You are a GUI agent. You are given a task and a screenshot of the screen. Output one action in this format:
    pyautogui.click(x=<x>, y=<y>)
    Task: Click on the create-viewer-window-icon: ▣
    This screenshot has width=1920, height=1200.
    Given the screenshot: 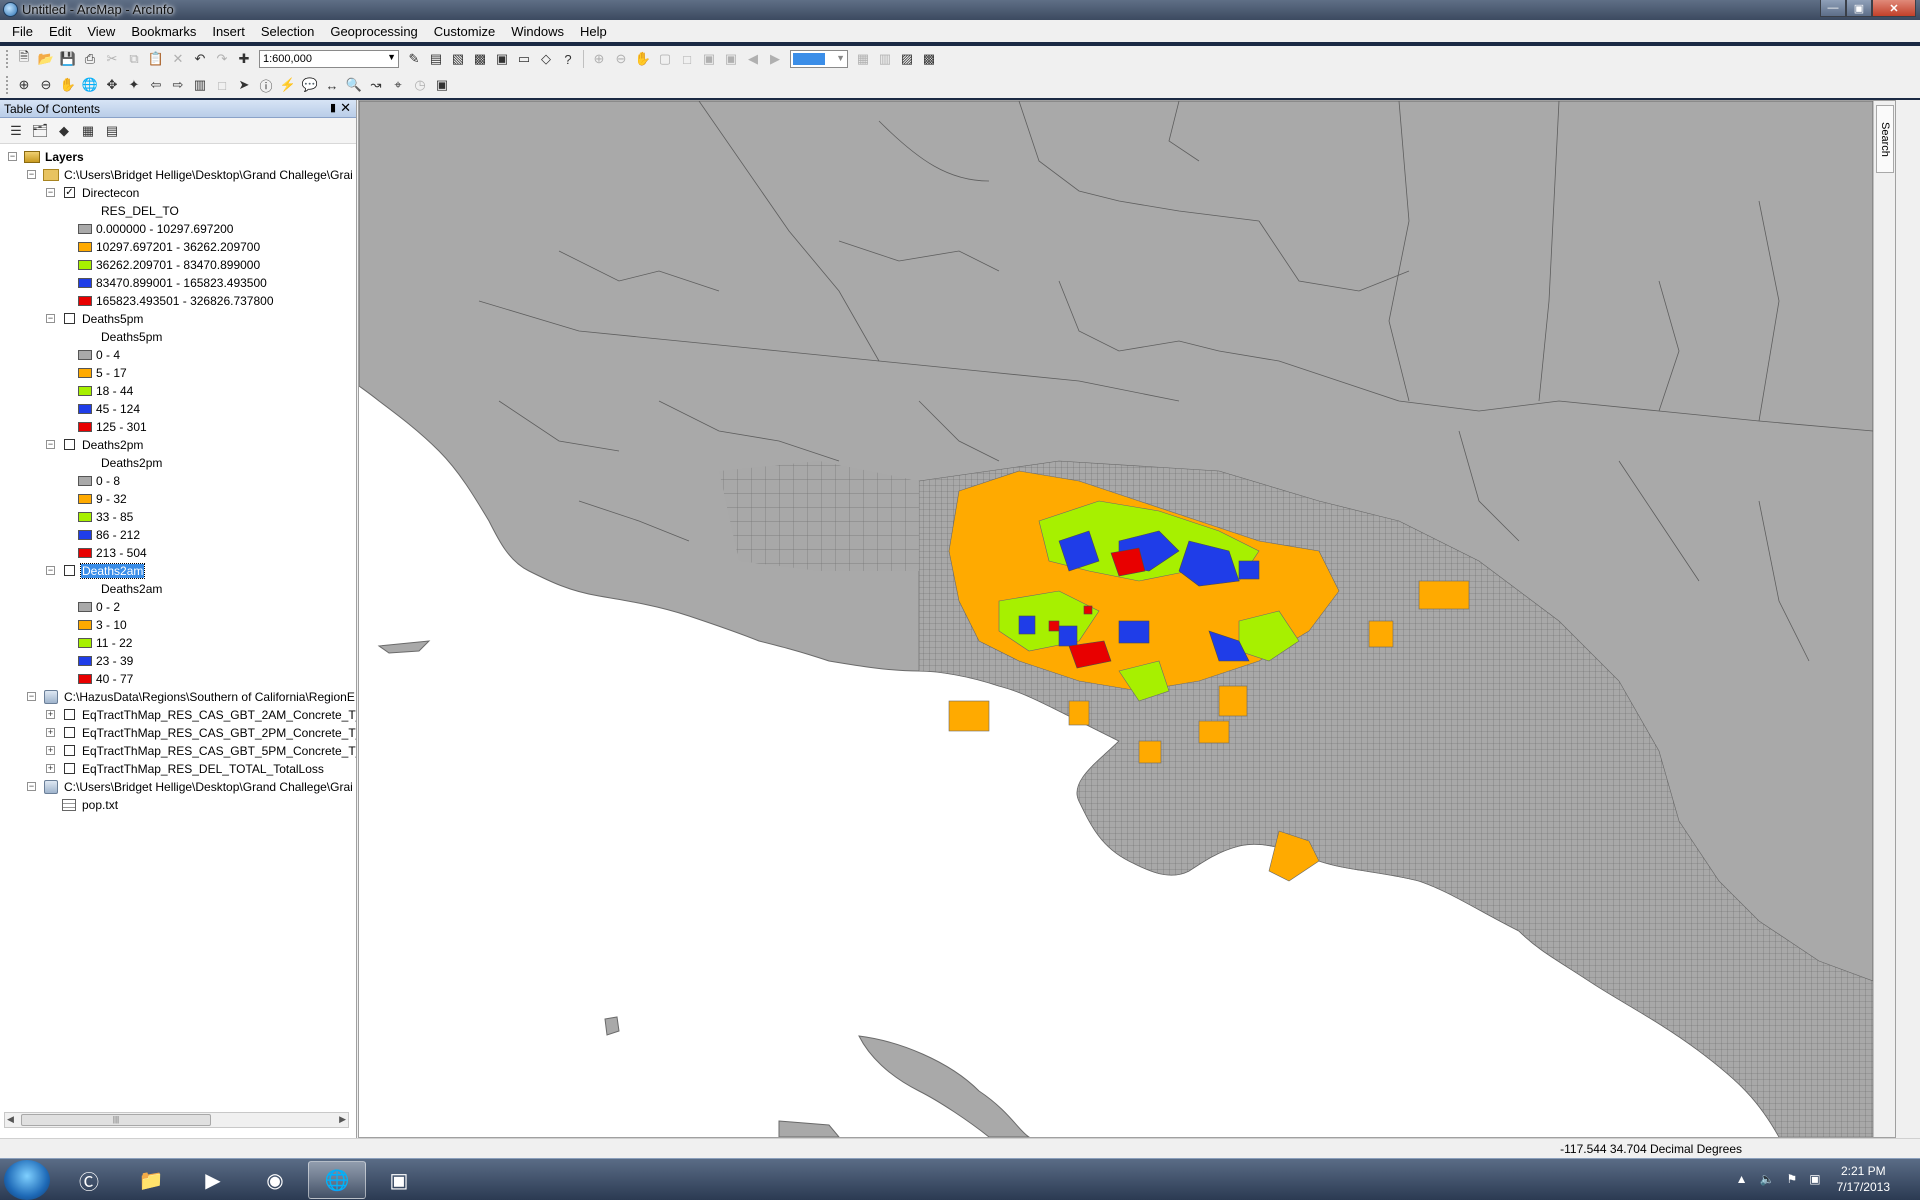 What is the action you would take?
    pyautogui.click(x=442, y=85)
    